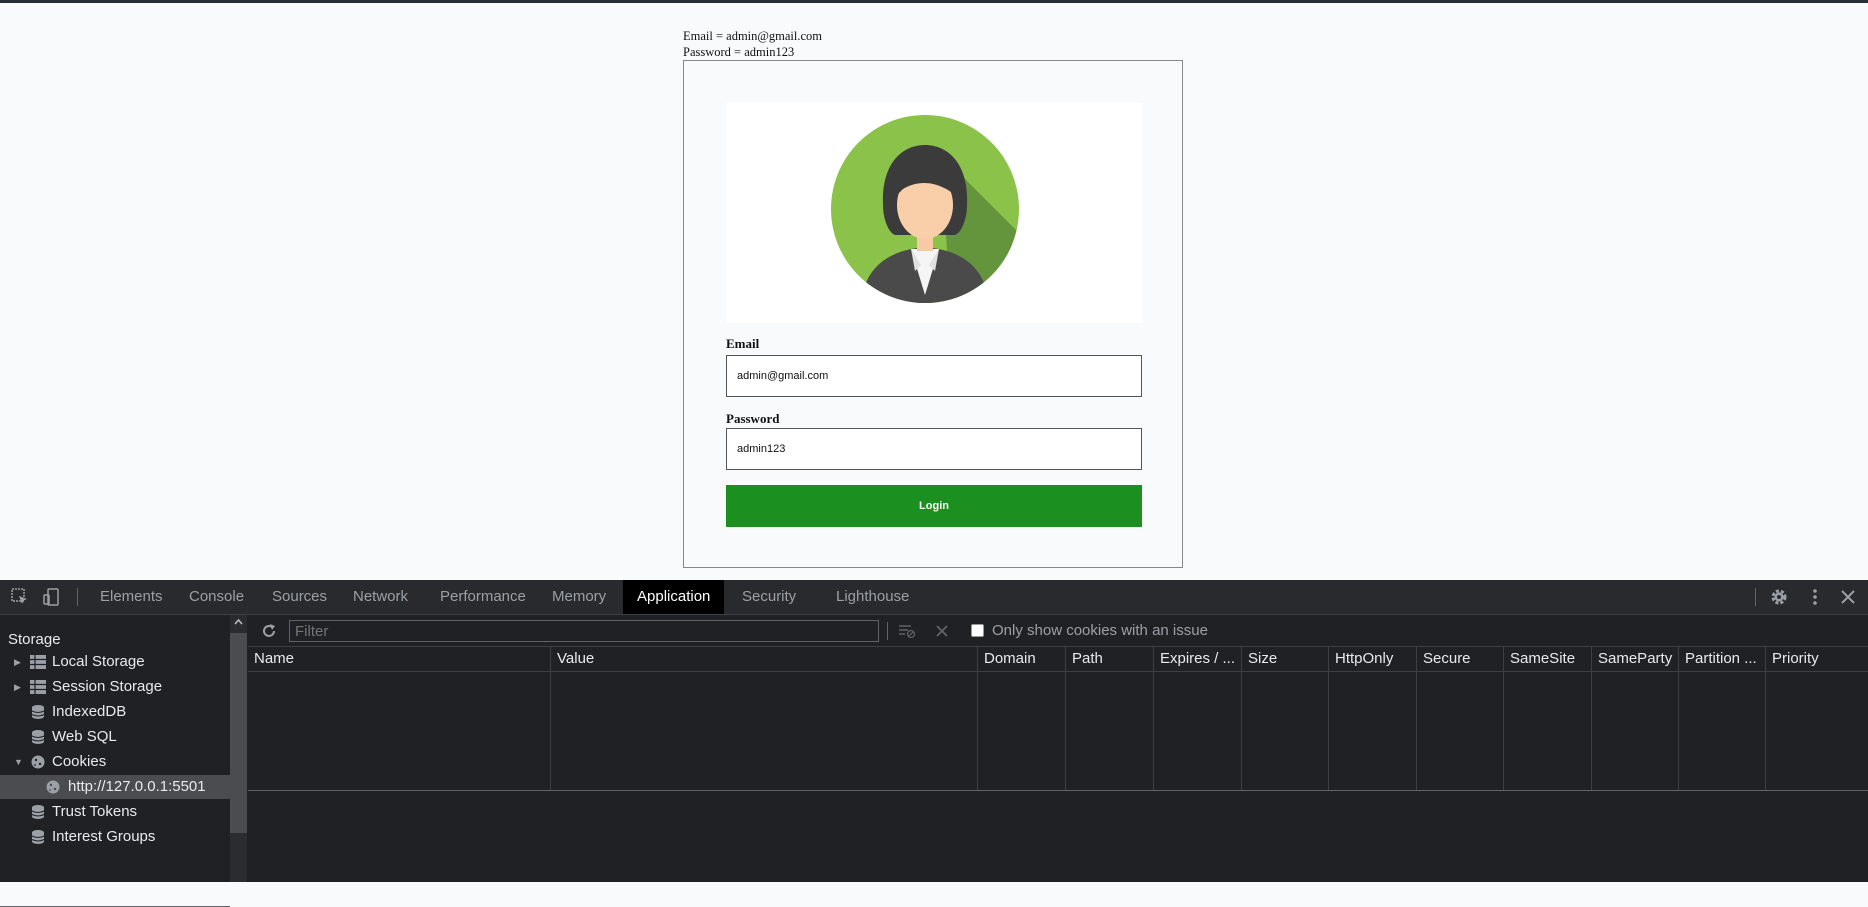  Describe the element at coordinates (977, 630) in the screenshot. I see `issue-checkbox` at that location.